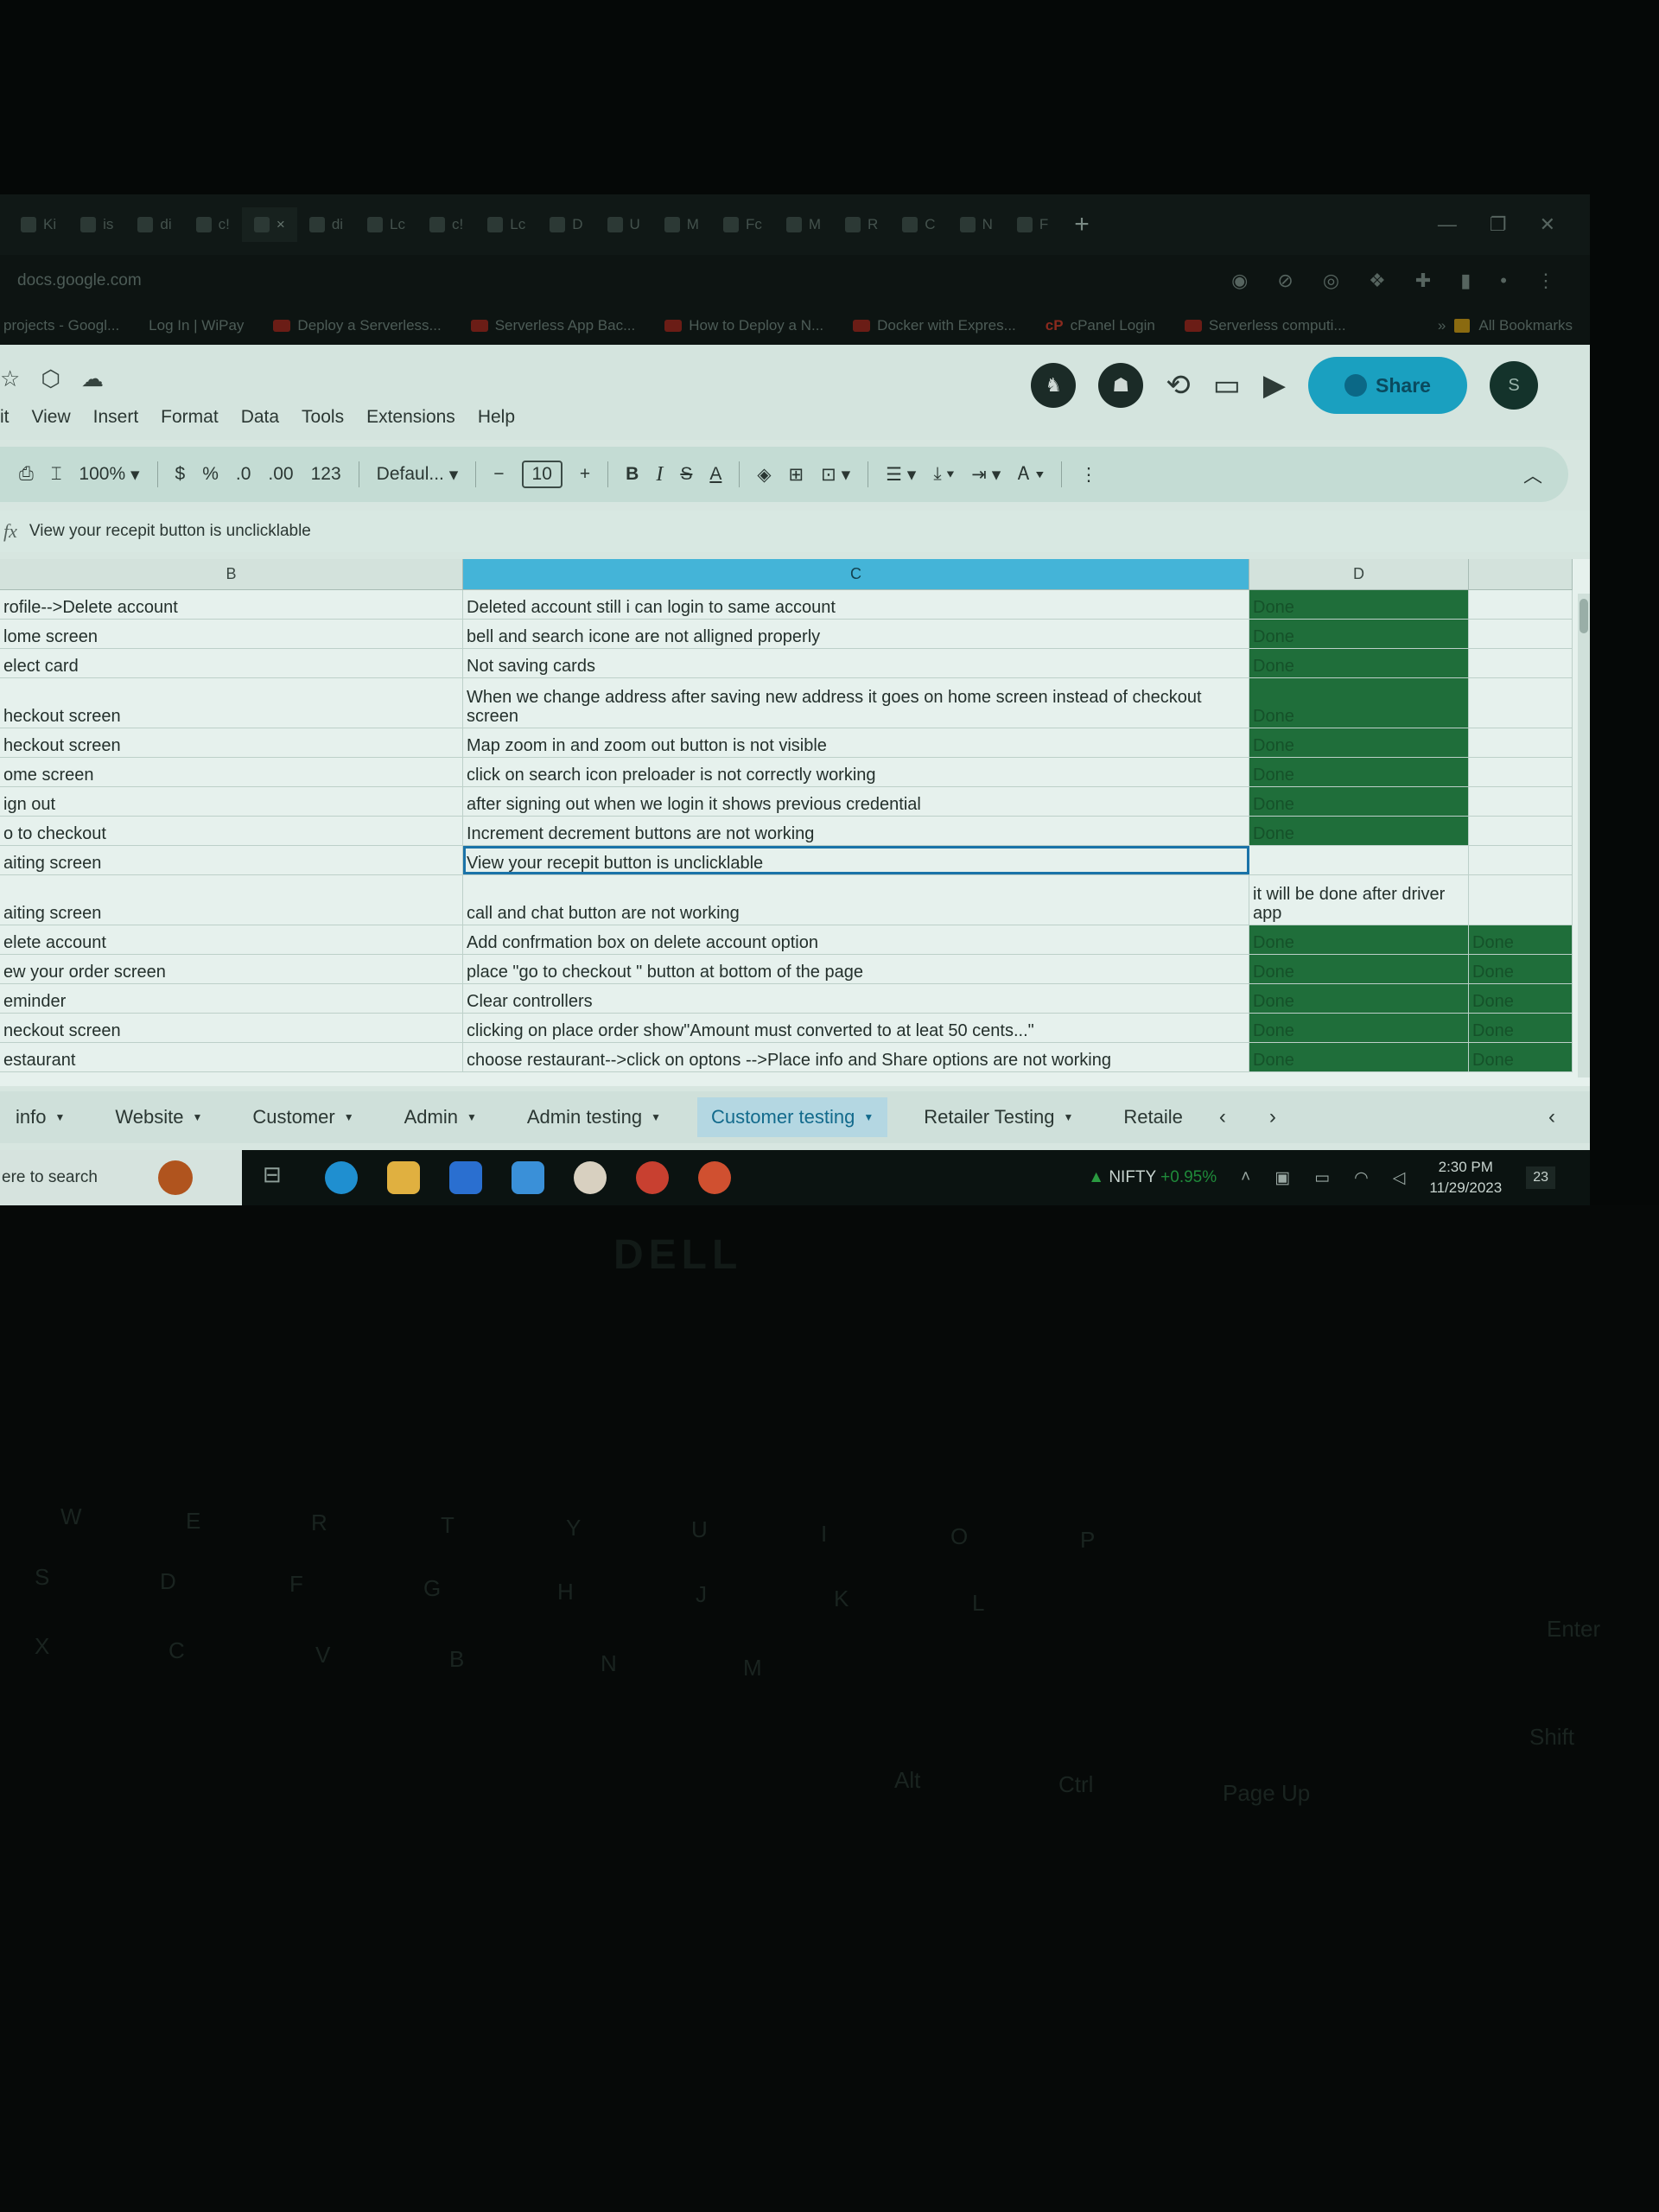 The width and height of the screenshot is (1659, 2212). Describe the element at coordinates (632, 475) in the screenshot. I see `bold-button: B` at that location.